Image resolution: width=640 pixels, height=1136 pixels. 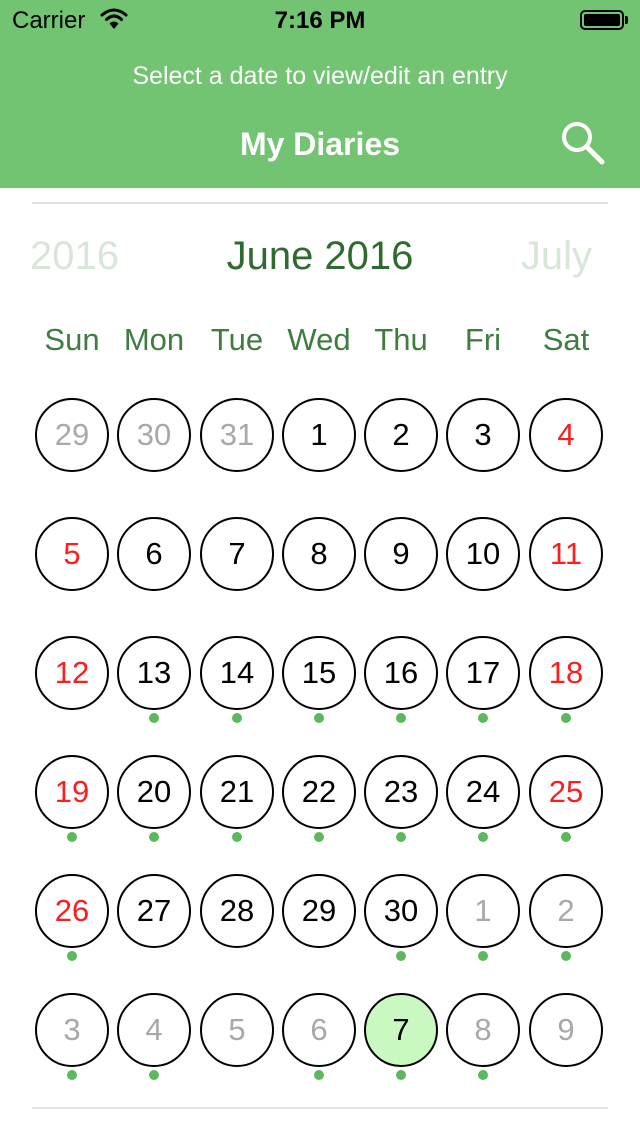 What do you see at coordinates (72, 911) in the screenshot?
I see `calendar-day: 26` at bounding box center [72, 911].